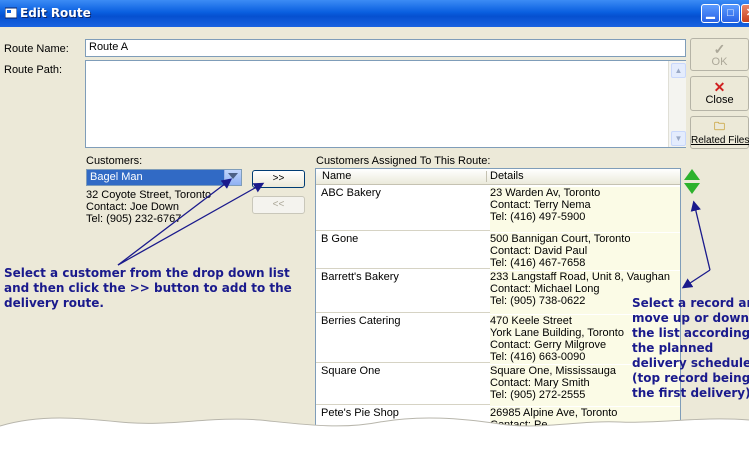 The width and height of the screenshot is (749, 449). What do you see at coordinates (360, 277) in the screenshot?
I see `row-name: Barrett's Bakery` at bounding box center [360, 277].